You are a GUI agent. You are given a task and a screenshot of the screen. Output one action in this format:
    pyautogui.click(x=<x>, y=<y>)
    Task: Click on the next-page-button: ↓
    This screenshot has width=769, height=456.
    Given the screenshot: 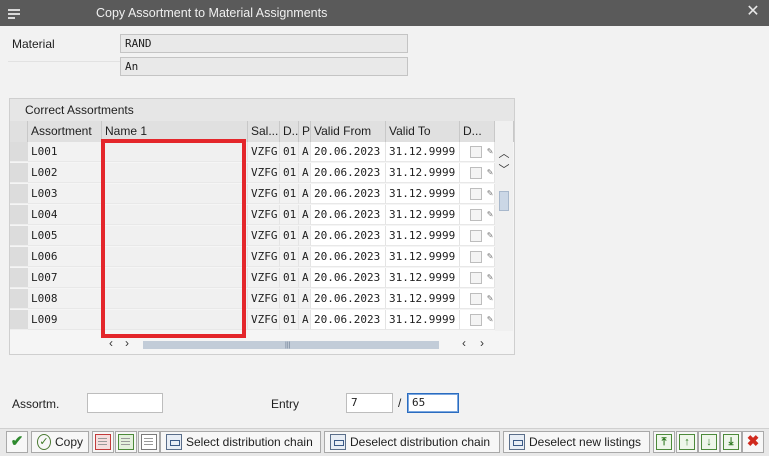 What is the action you would take?
    pyautogui.click(x=709, y=442)
    